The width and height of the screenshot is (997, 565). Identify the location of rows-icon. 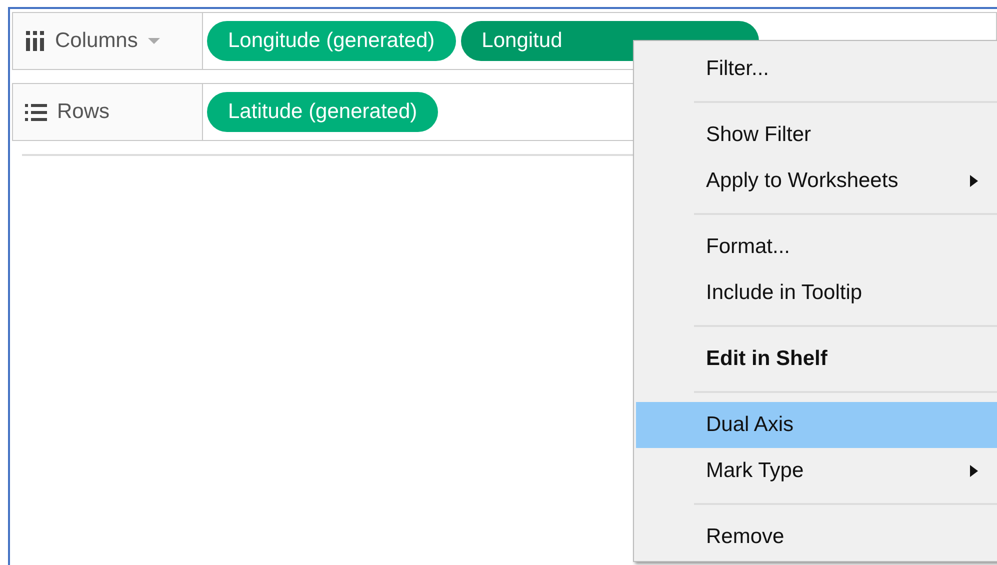
(36, 112).